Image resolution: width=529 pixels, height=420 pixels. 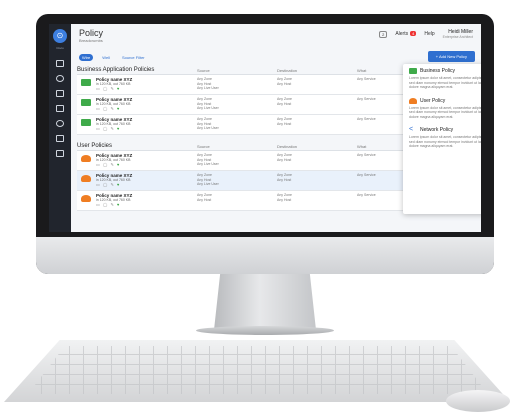 I want to click on alerts-badge: 4, so click(x=413, y=33).